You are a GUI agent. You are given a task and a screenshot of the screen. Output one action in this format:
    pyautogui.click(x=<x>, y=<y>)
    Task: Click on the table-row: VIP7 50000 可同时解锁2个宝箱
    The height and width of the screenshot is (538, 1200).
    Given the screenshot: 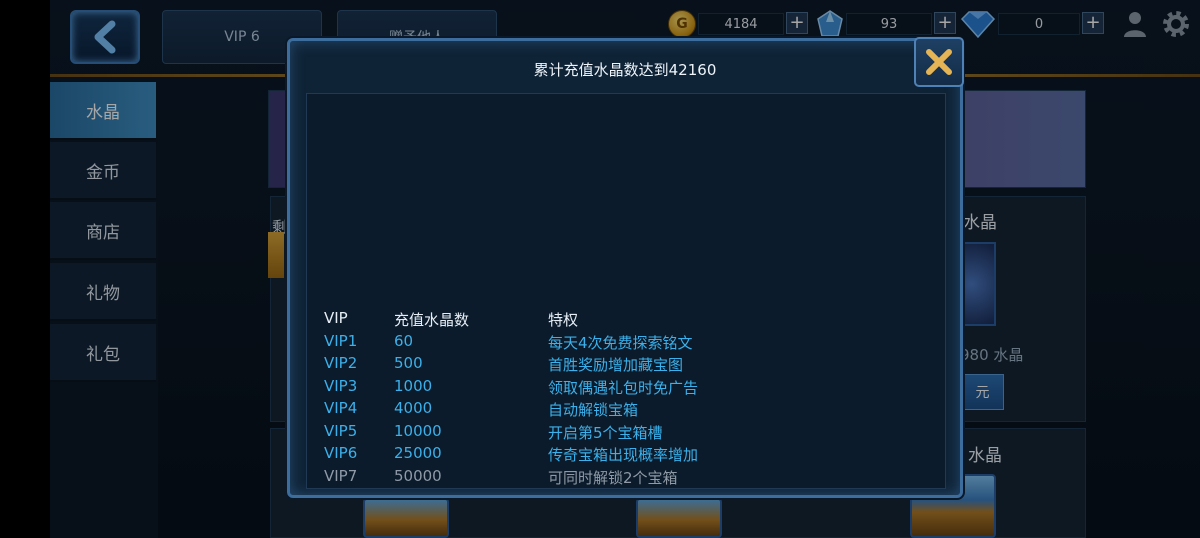 What is the action you would take?
    pyautogui.click(x=624, y=477)
    